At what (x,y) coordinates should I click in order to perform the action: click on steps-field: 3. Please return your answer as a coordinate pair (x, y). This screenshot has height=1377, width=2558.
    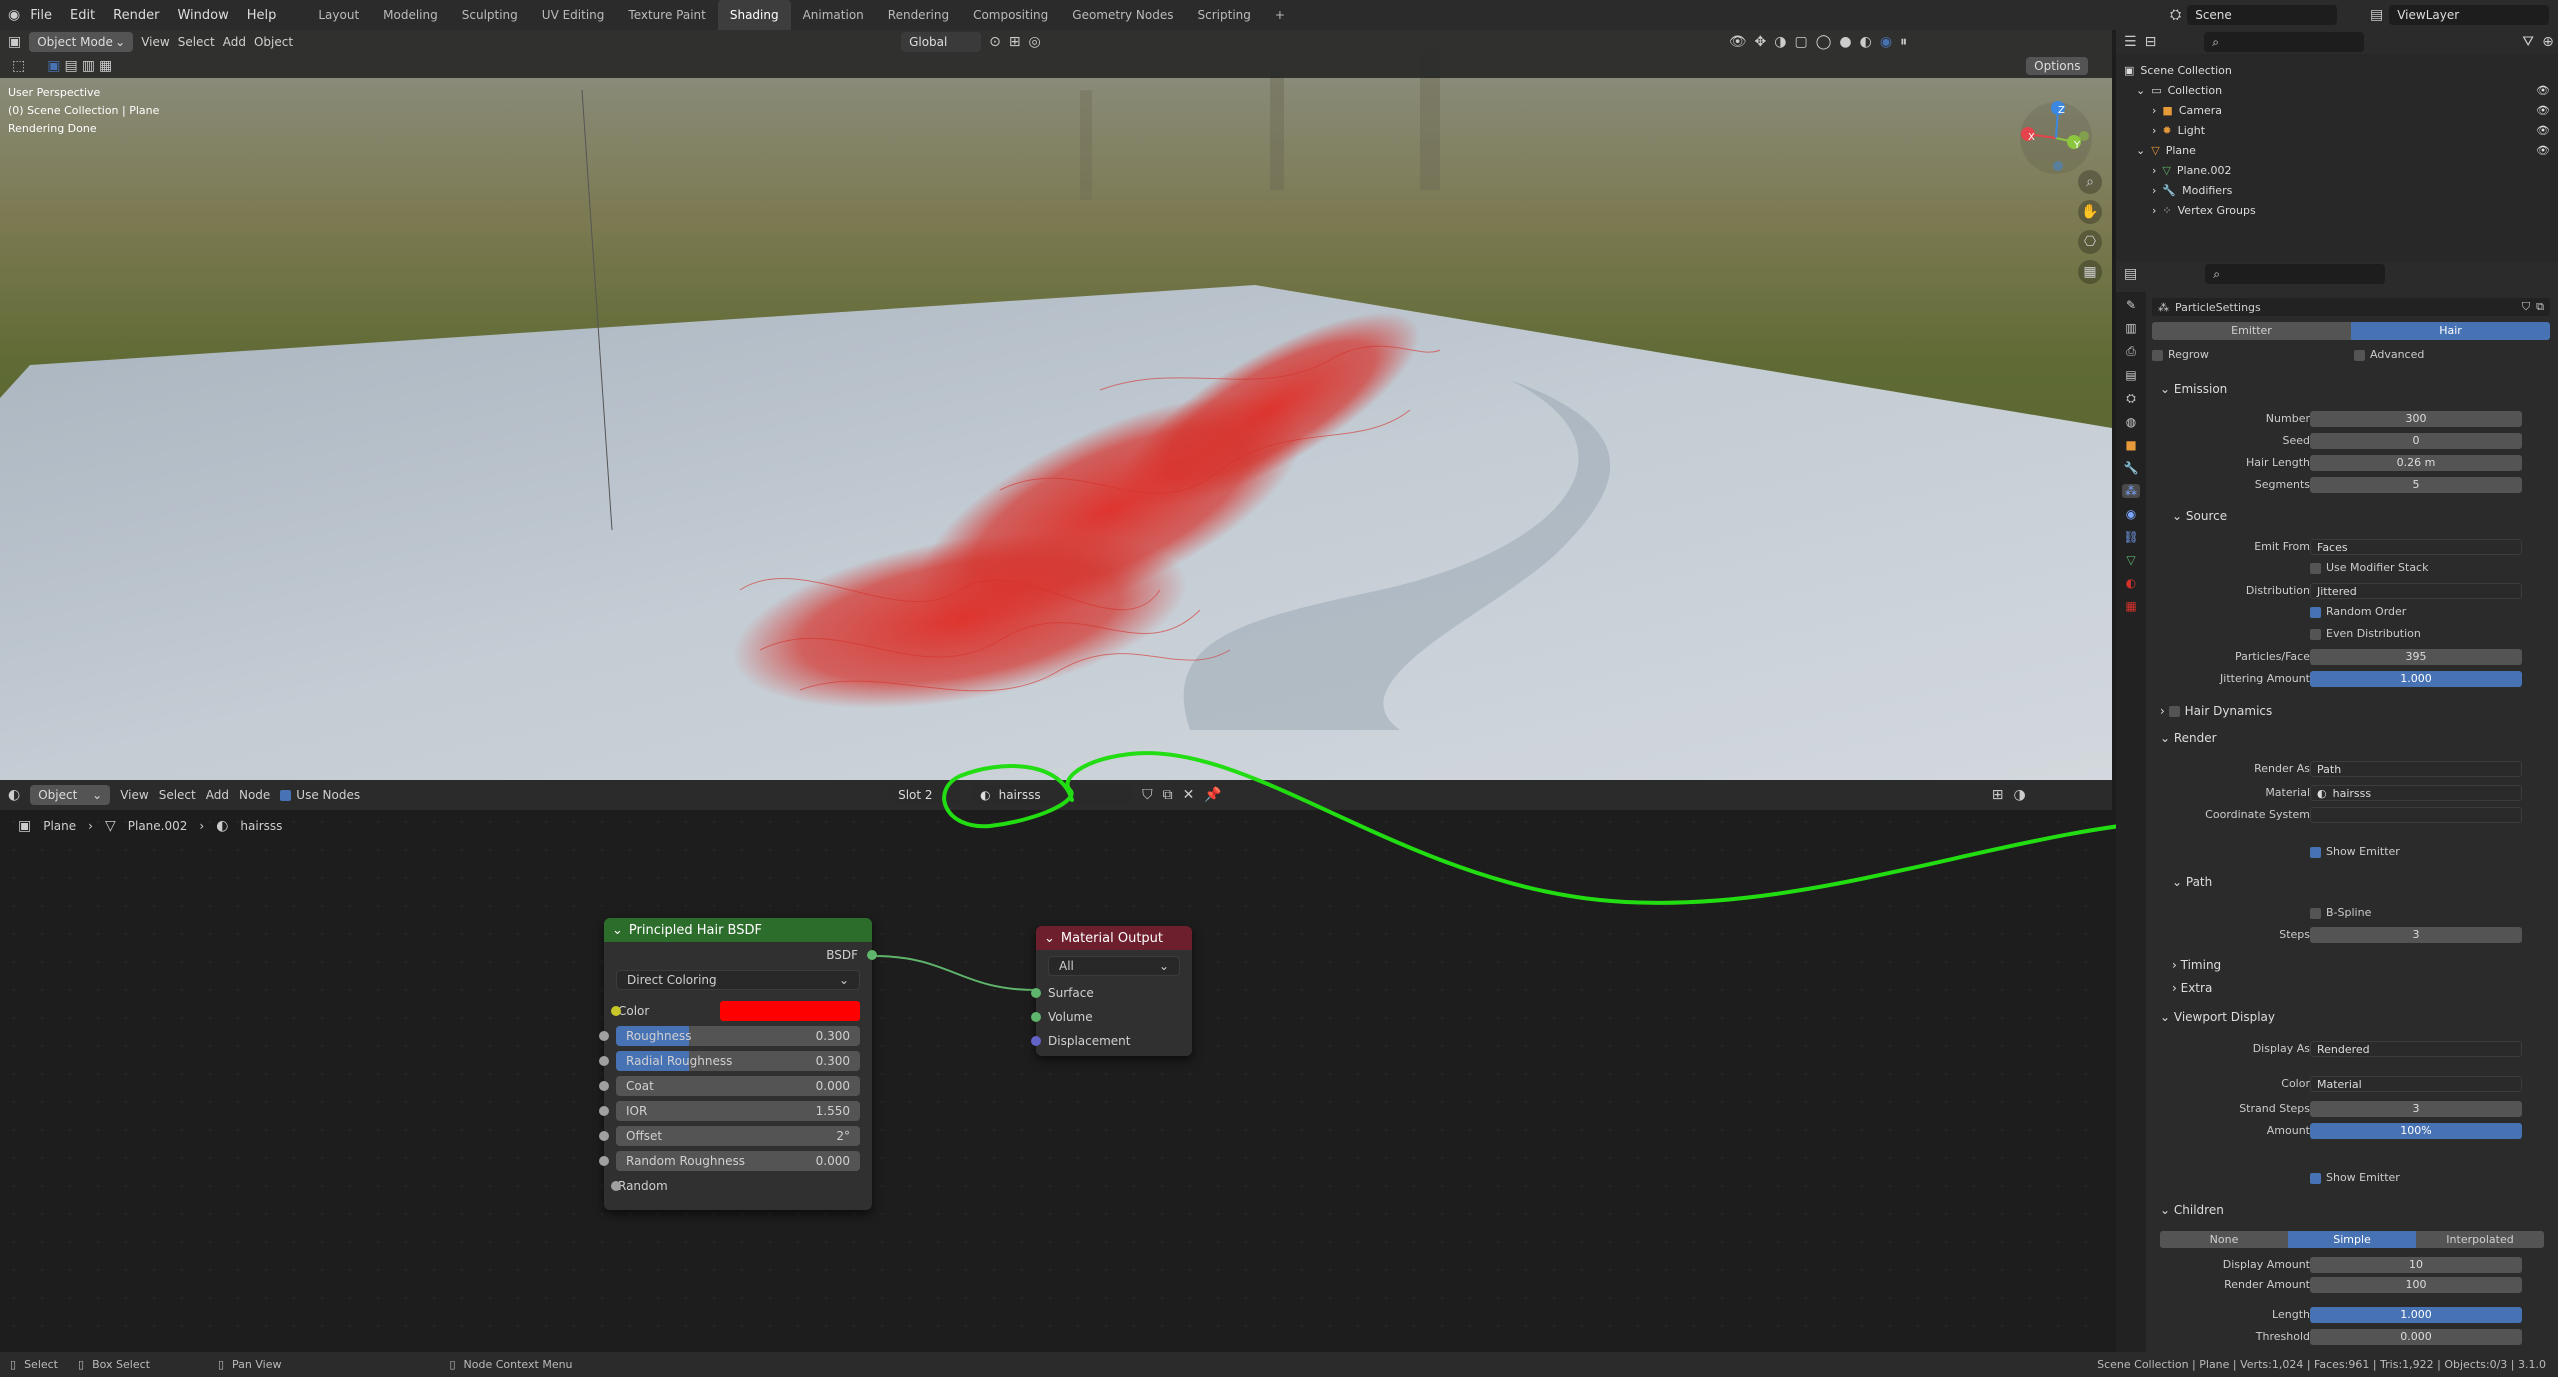
    Looking at the image, I should click on (2416, 935).